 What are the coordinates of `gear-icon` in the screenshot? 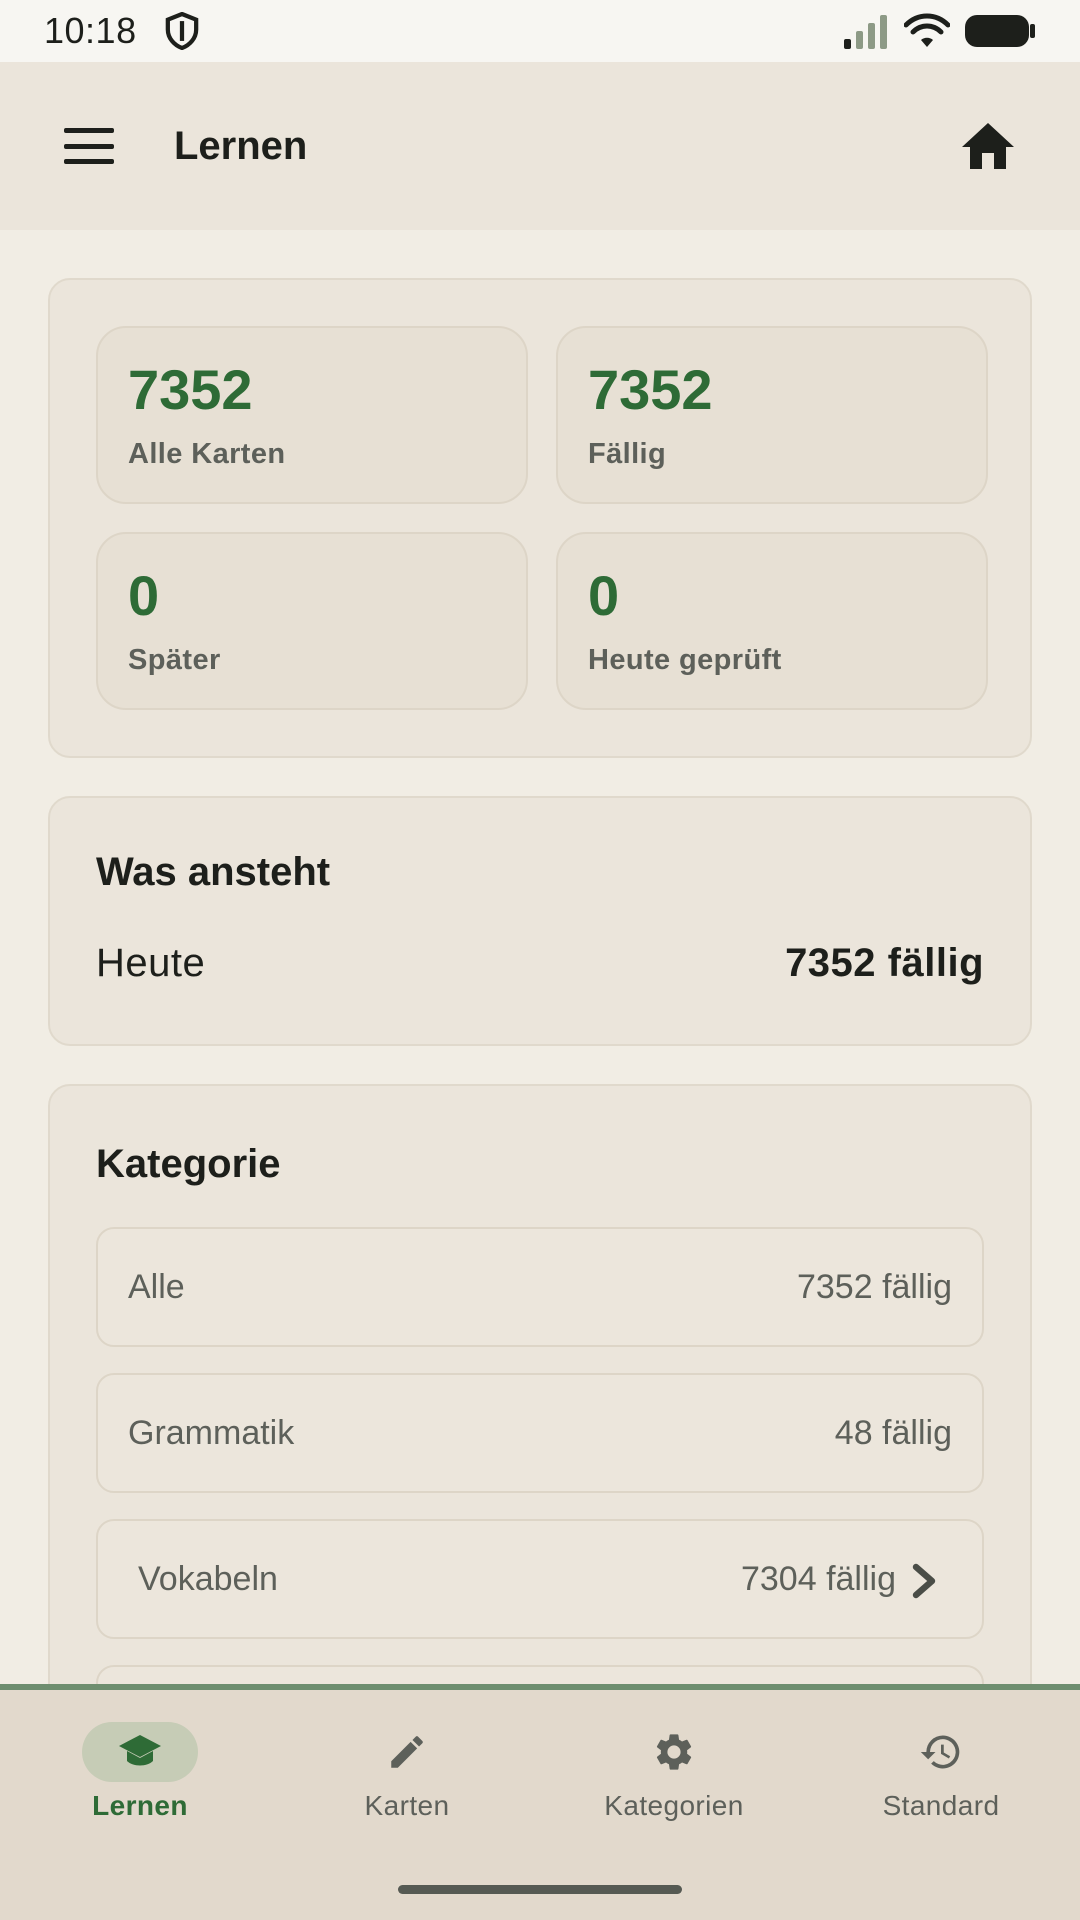 It's located at (674, 1752).